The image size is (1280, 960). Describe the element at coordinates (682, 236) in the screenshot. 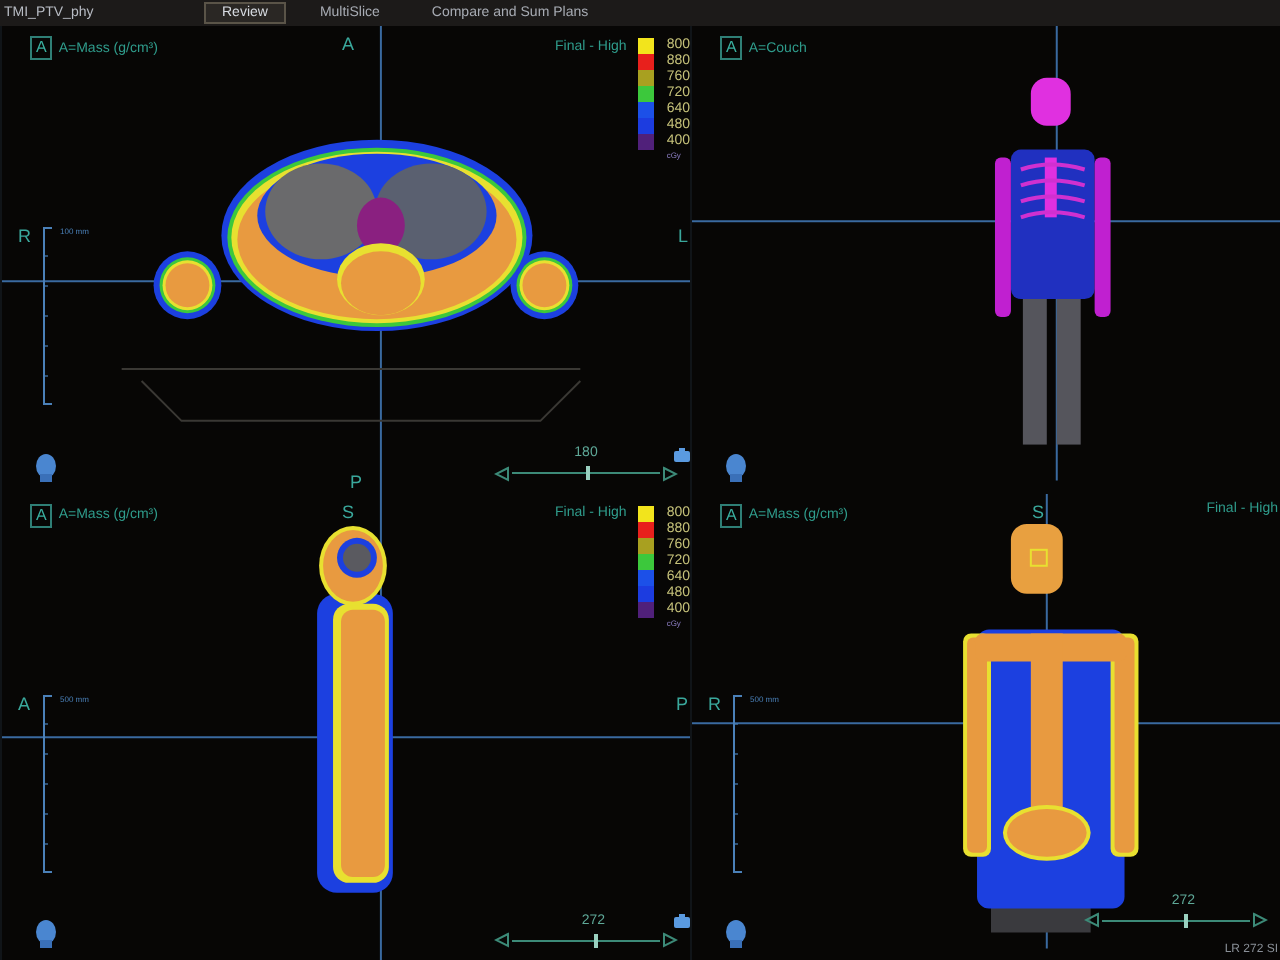

I see `orientation-label: L` at that location.